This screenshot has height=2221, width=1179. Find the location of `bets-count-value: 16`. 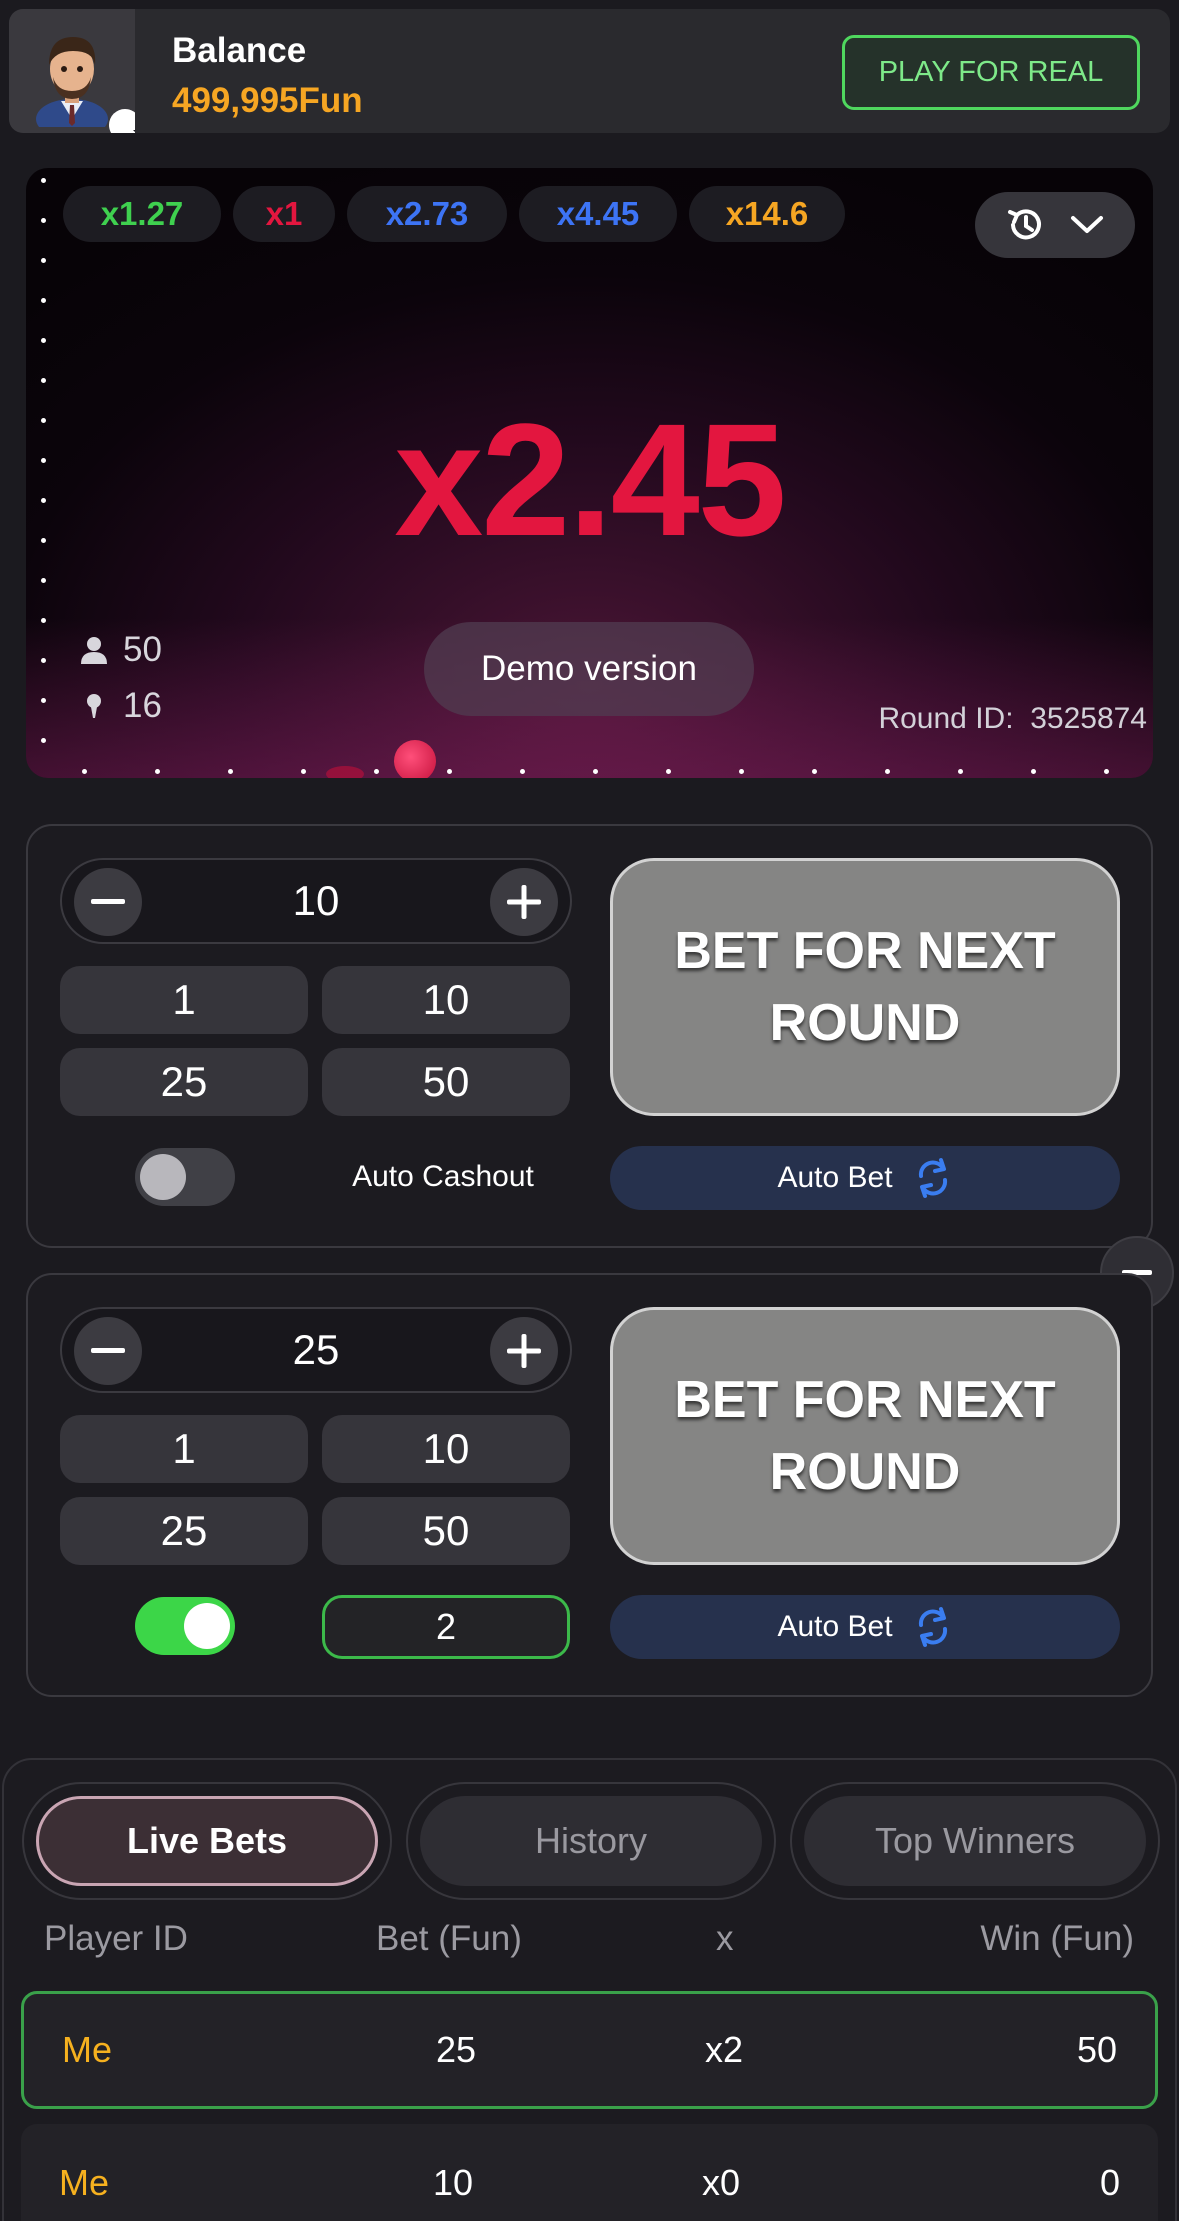

bets-count-value: 16 is located at coordinates (142, 705).